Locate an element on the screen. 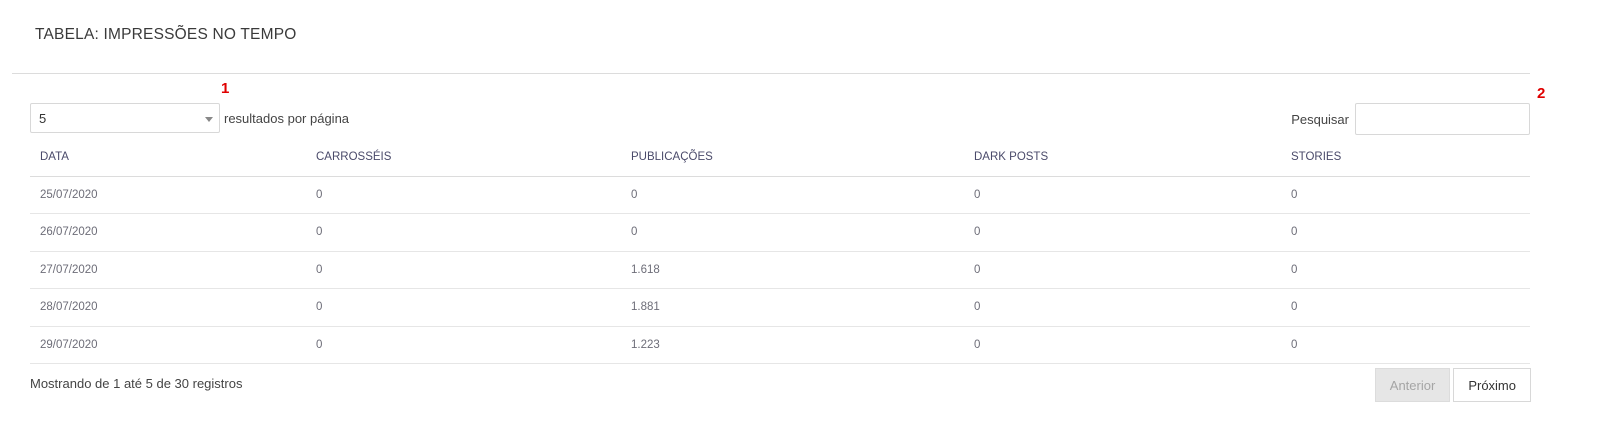 The image size is (1600, 422). panel-title: TABELA: IMPRESSÕES NO TEMPO is located at coordinates (166, 34).